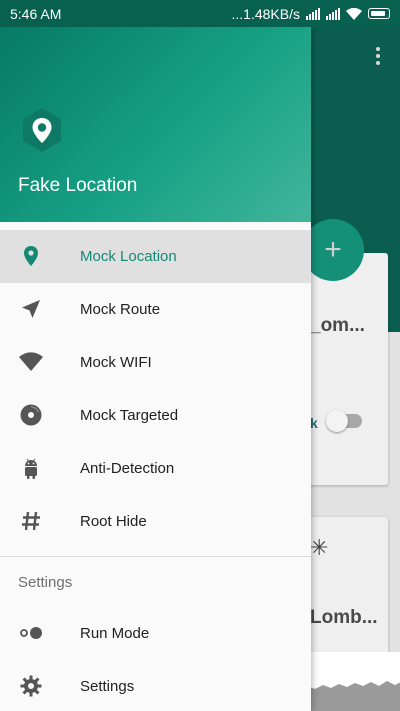 The width and height of the screenshot is (400, 711). What do you see at coordinates (31, 468) in the screenshot?
I see `android-icon` at bounding box center [31, 468].